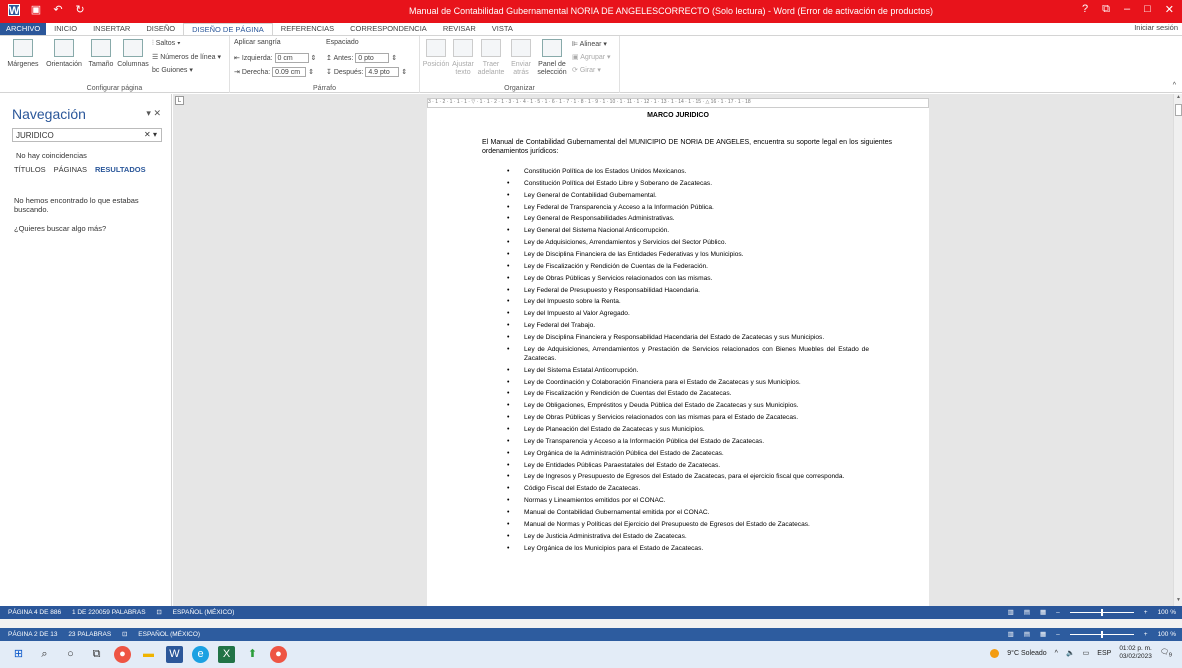 This screenshot has width=1182, height=668. Describe the element at coordinates (591, 57) in the screenshot. I see `group-button: ▣ Agrupar ▾` at that location.